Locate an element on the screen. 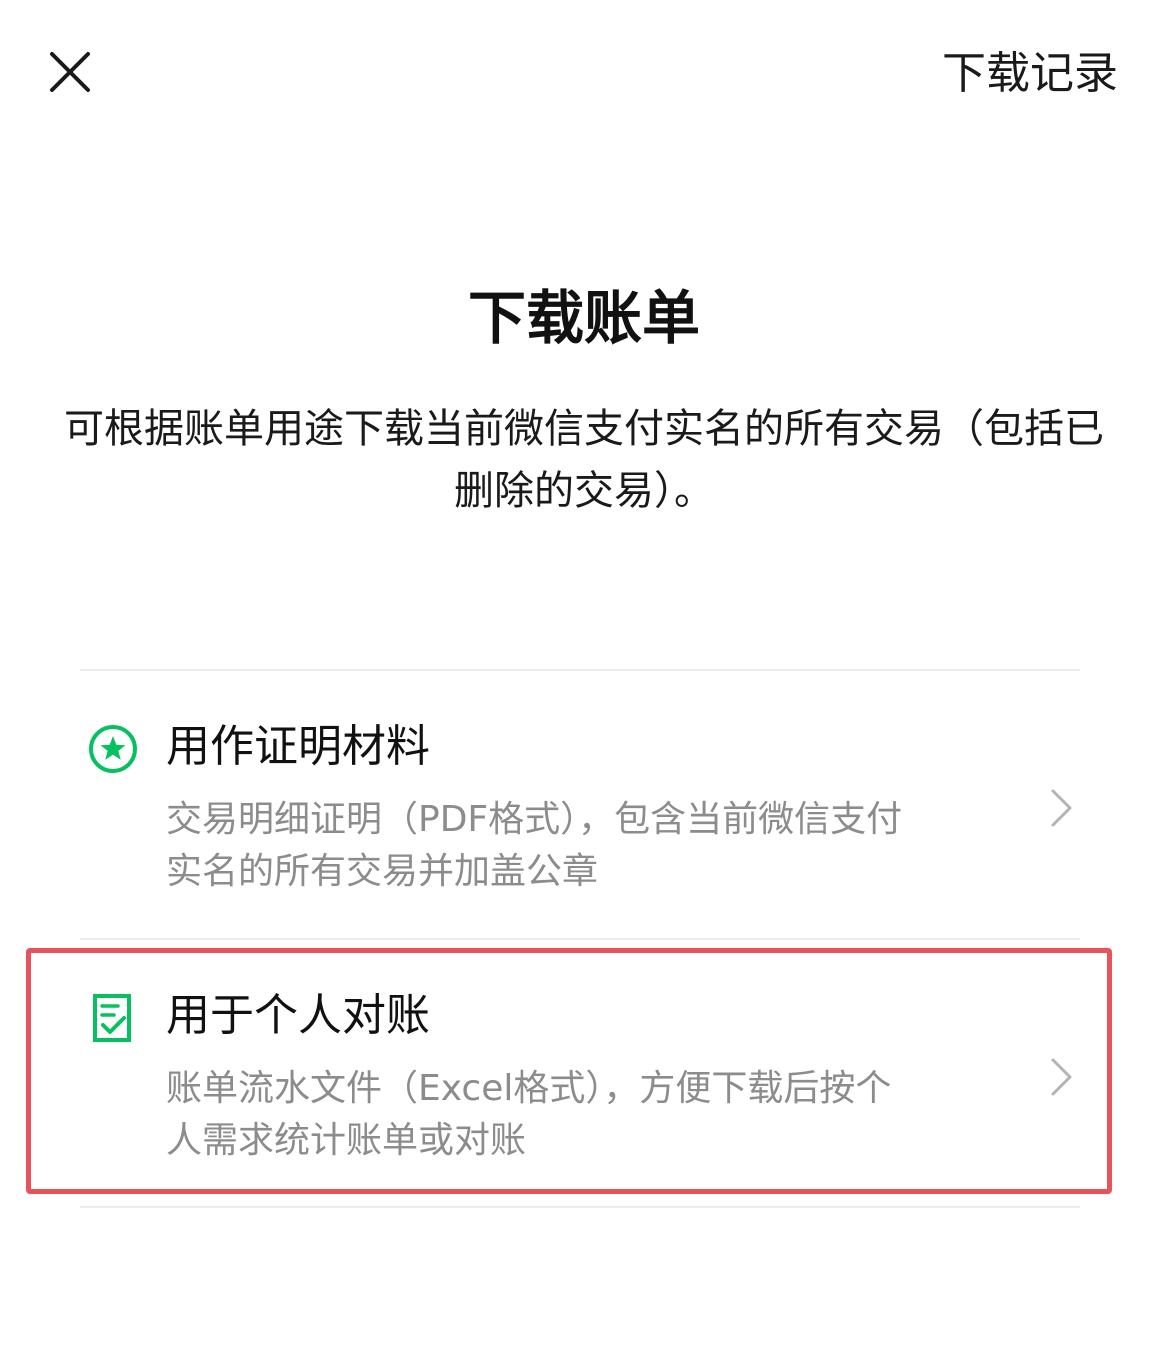 Image resolution: width=1168 pixels, height=1360 pixels. option-description: 交易明细证明（PDF格式），包含当前微信支付实名的所有交易并加盖公章 is located at coordinates (534, 845).